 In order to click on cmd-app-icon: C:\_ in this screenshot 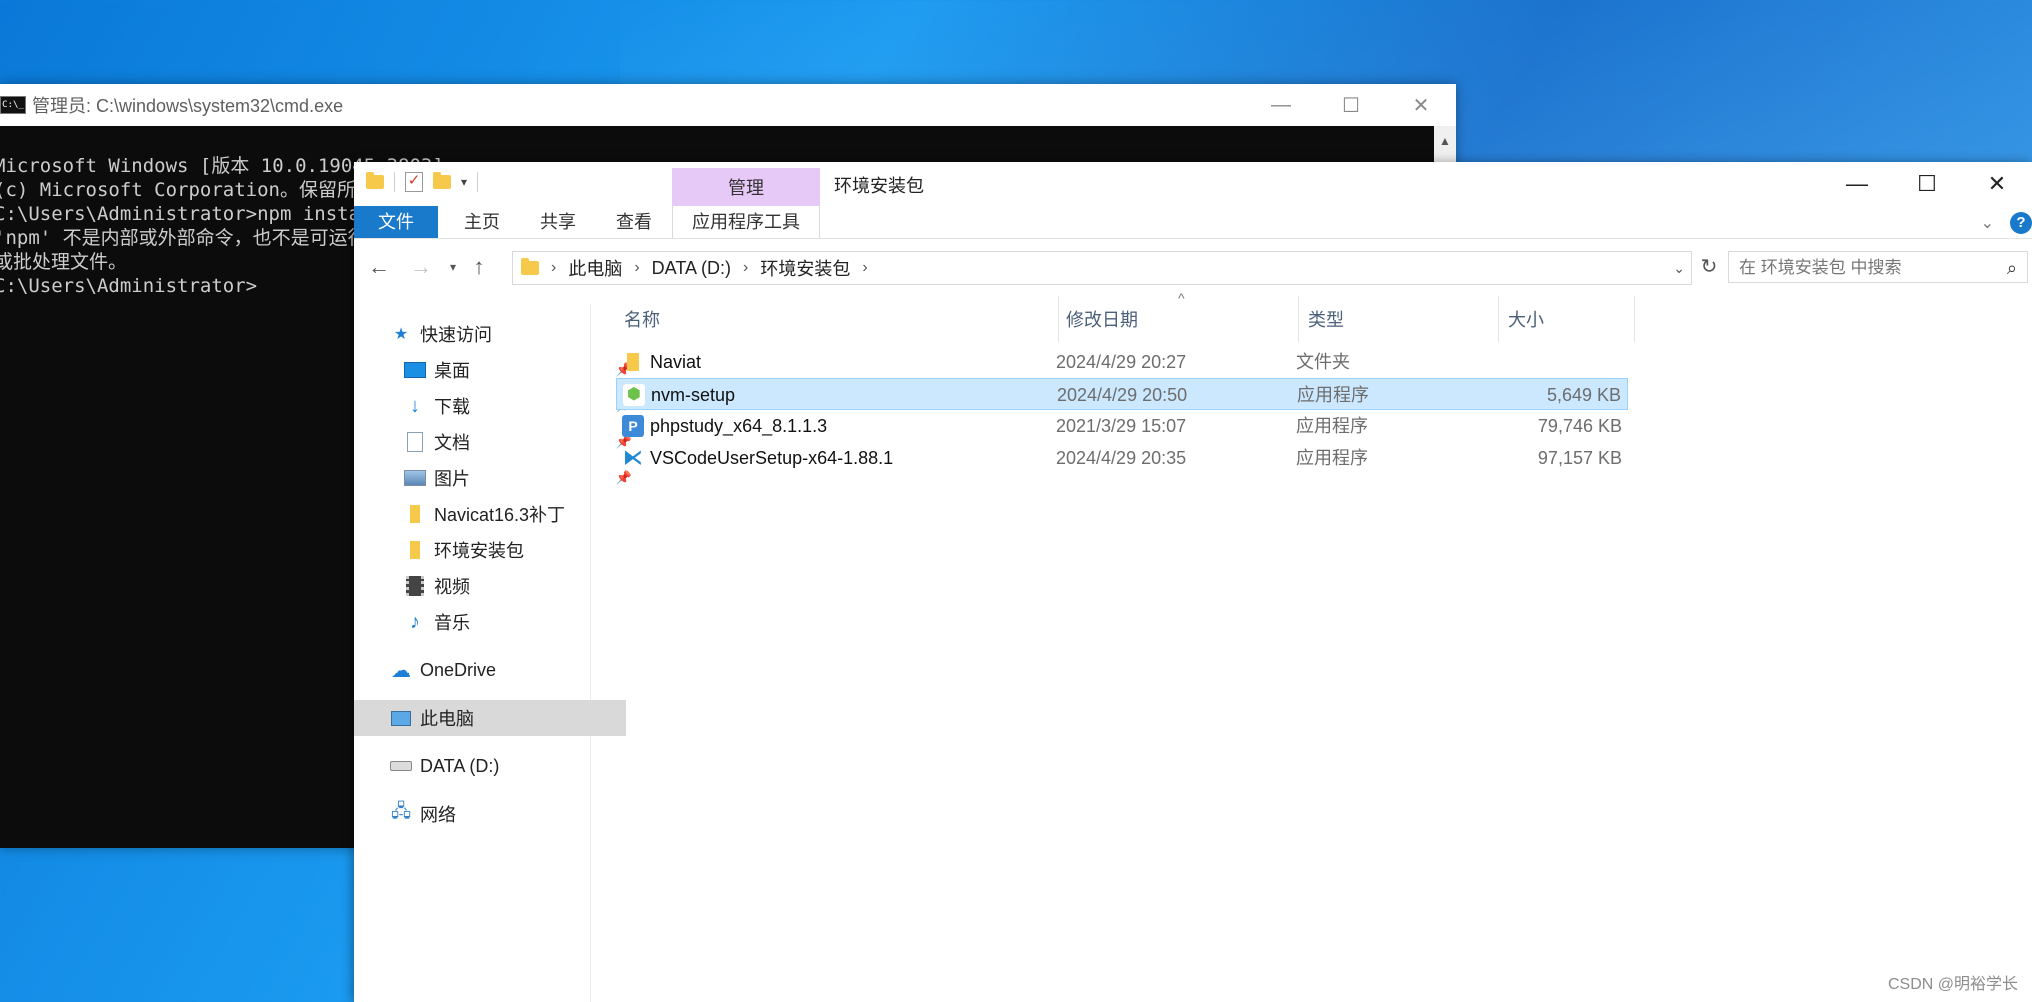, I will do `click(13, 105)`.